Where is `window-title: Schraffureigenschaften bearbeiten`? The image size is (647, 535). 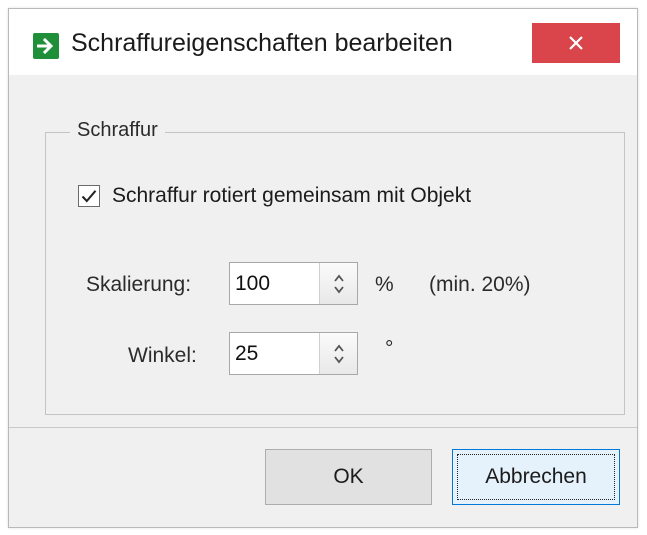 window-title: Schraffureigenschaften bearbeiten is located at coordinates (262, 43).